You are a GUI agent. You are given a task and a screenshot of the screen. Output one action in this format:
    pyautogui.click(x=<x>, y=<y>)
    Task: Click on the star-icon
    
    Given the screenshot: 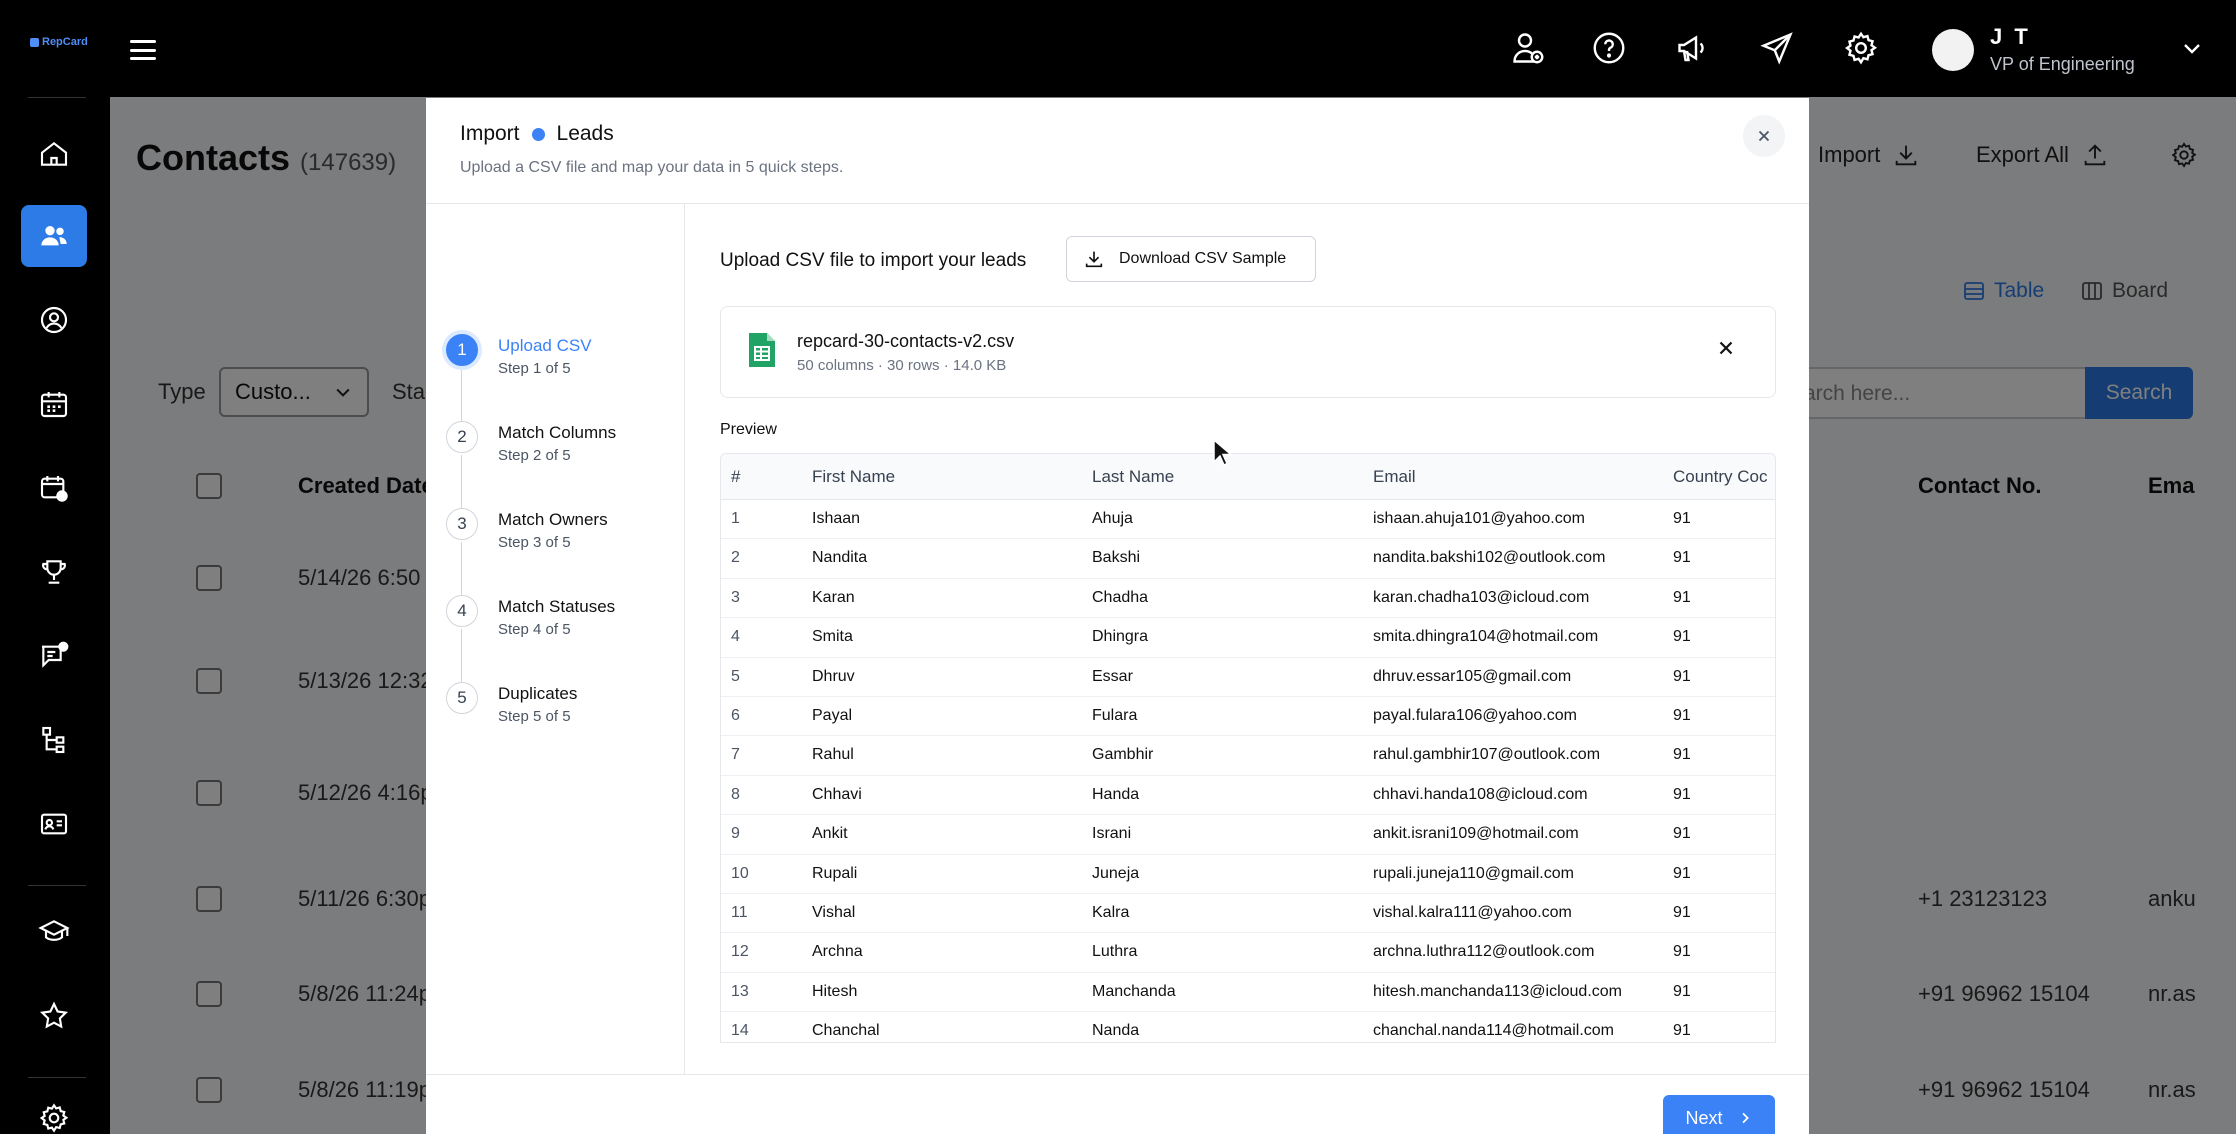 What is the action you would take?
    pyautogui.click(x=54, y=1016)
    